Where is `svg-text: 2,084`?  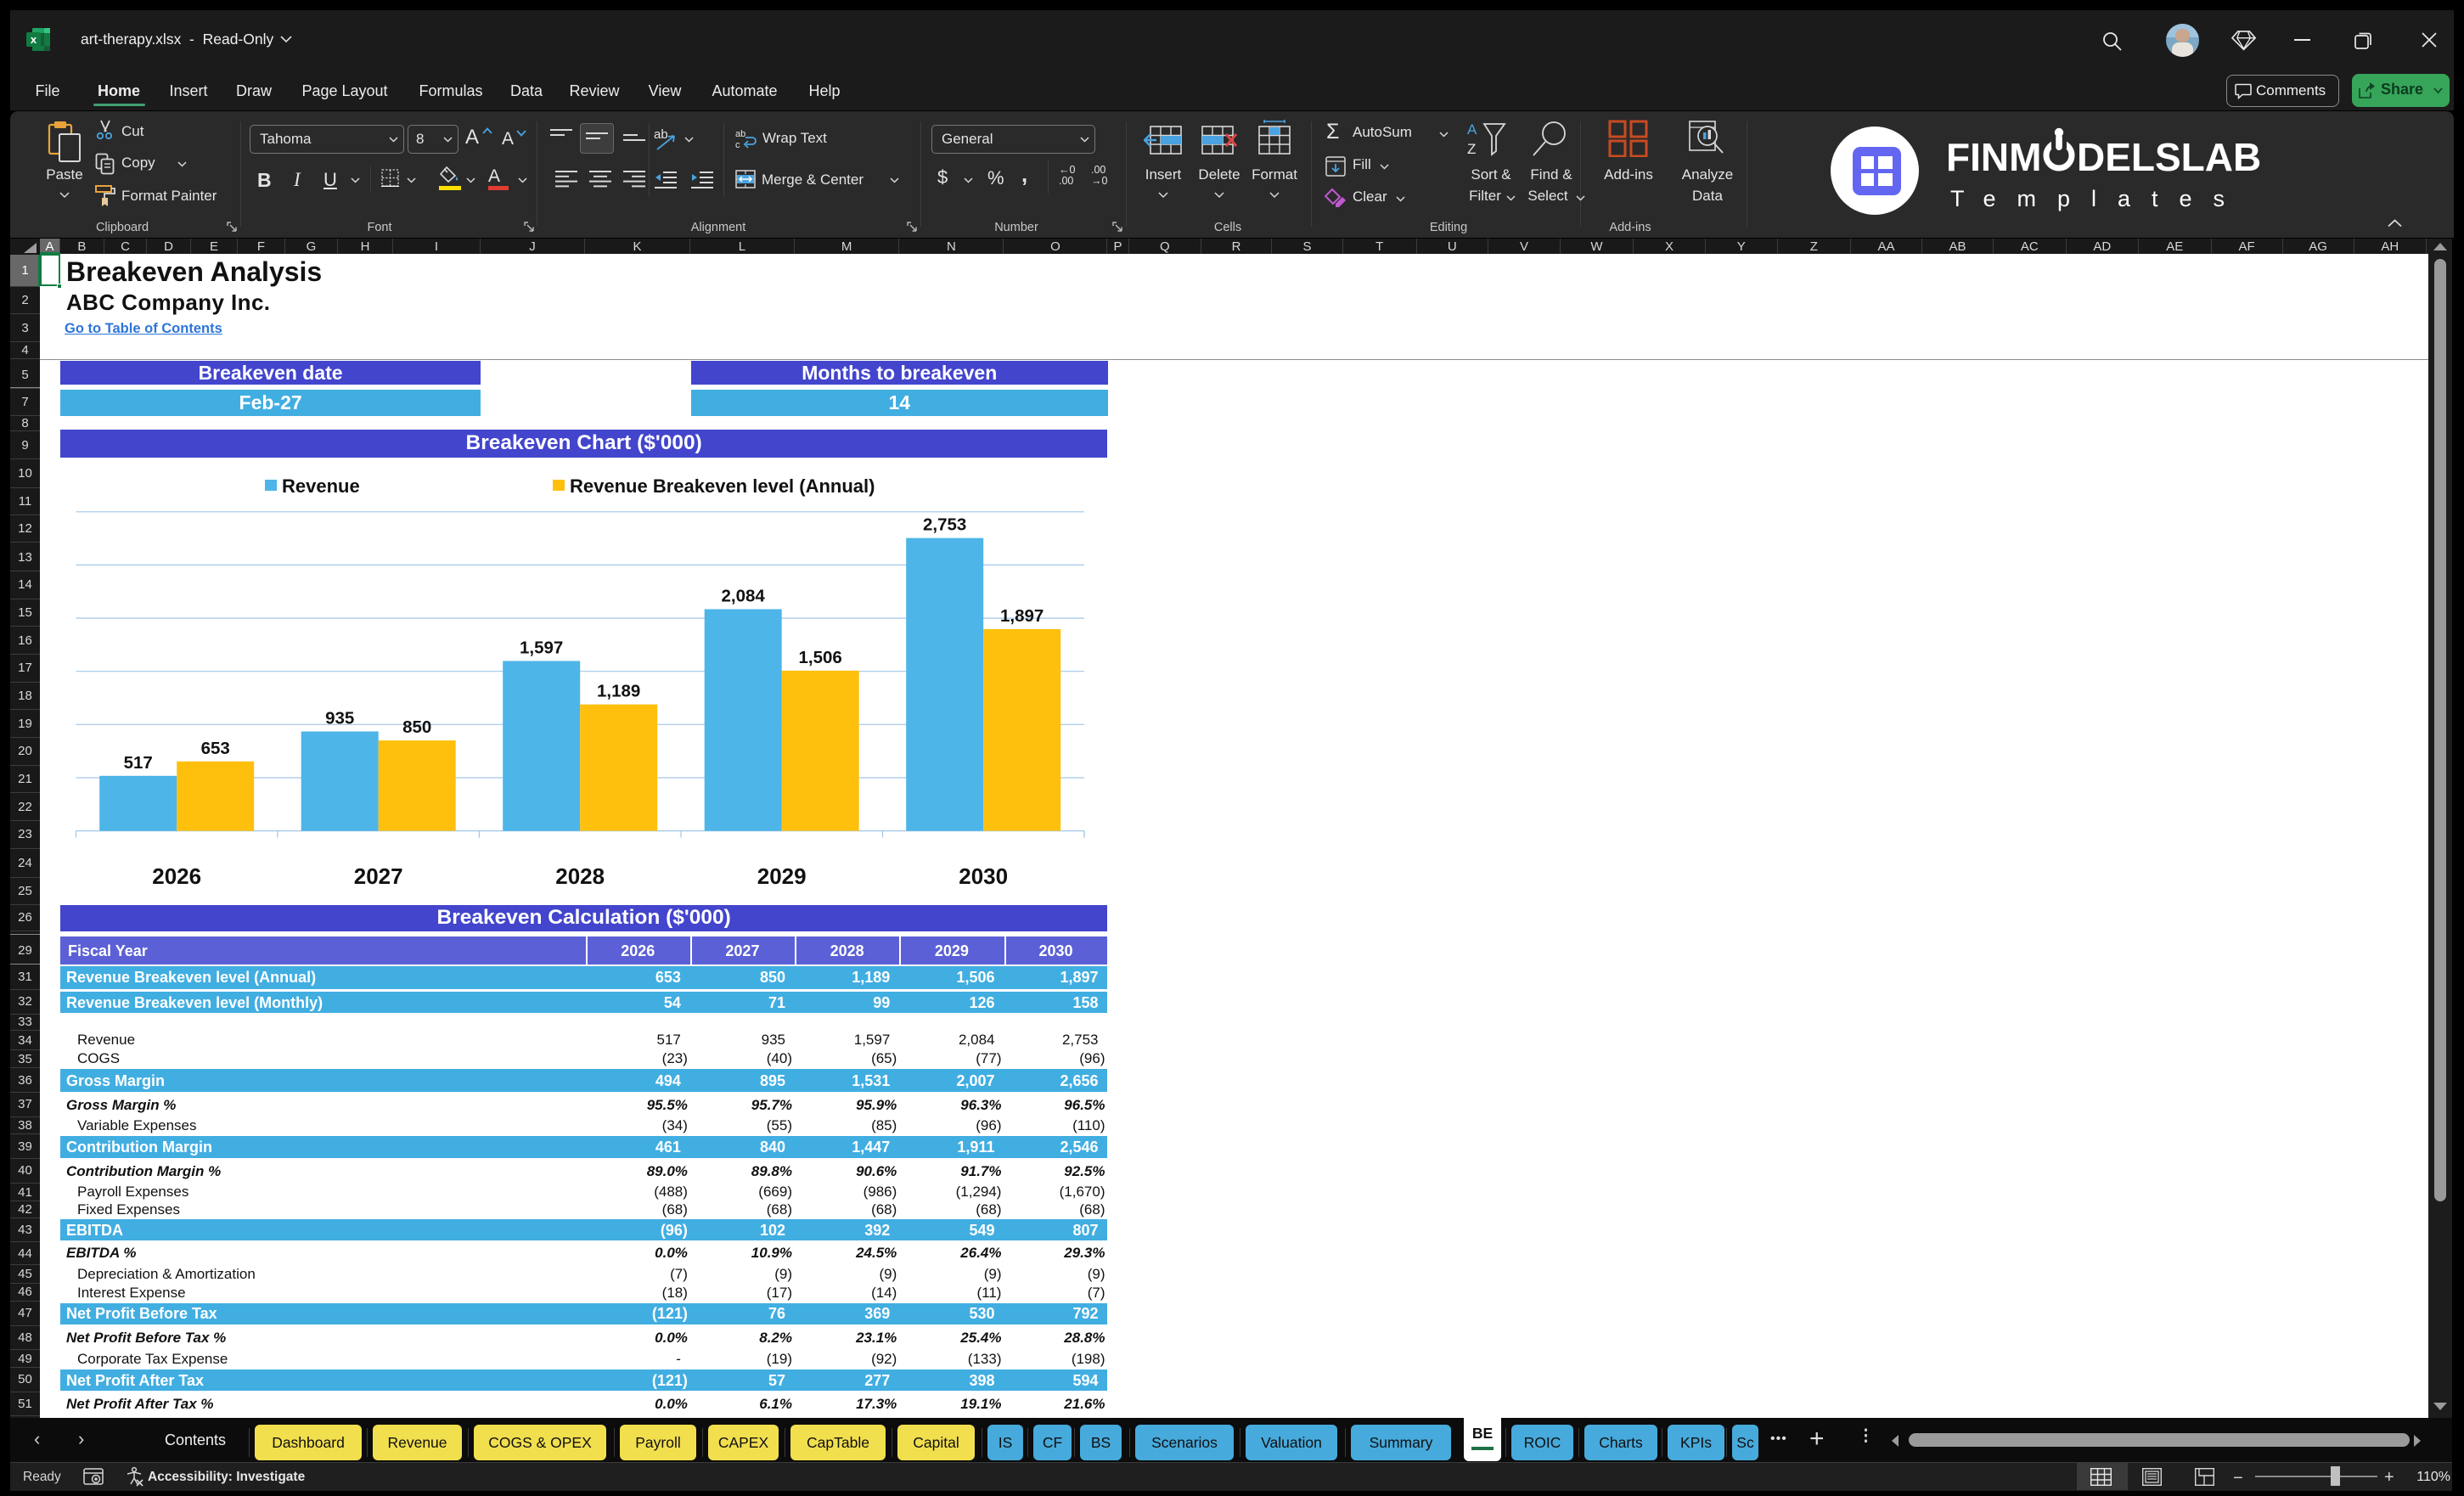
svg-text: 2,084 is located at coordinates (744, 596).